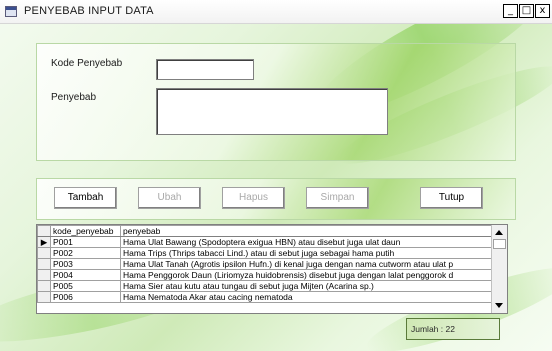 The height and width of the screenshot is (351, 552). What do you see at coordinates (85, 264) in the screenshot?
I see `cell-kode-penyebab: P003` at bounding box center [85, 264].